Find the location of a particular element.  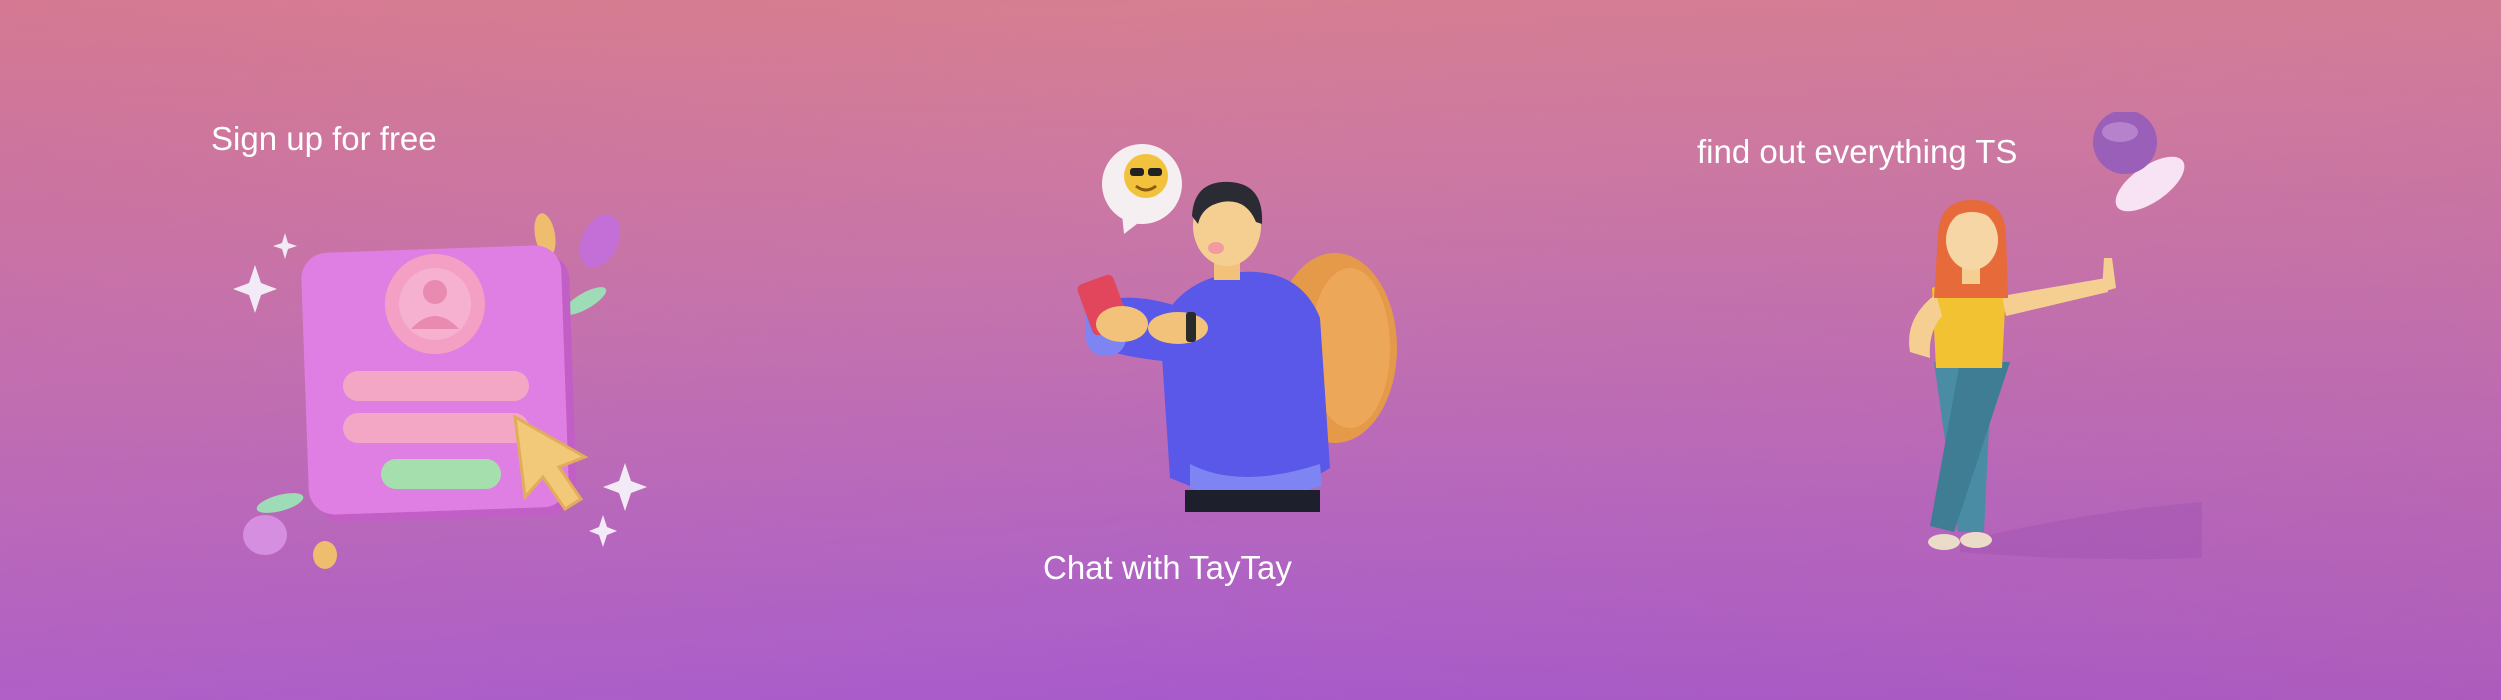

avatar-head is located at coordinates (435, 292).